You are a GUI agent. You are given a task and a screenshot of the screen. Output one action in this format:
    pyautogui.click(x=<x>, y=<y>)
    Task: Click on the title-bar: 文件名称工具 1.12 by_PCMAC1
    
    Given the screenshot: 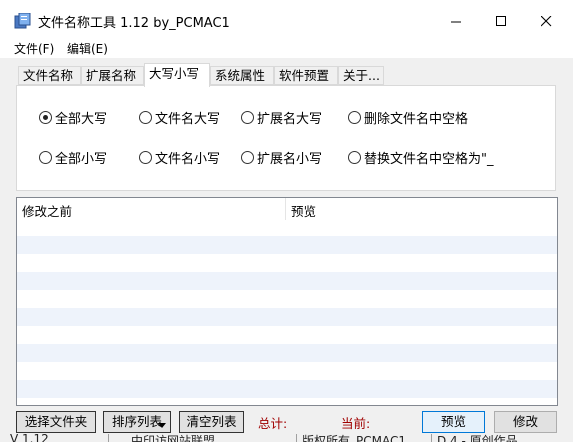 What is the action you would take?
    pyautogui.click(x=286, y=20)
    